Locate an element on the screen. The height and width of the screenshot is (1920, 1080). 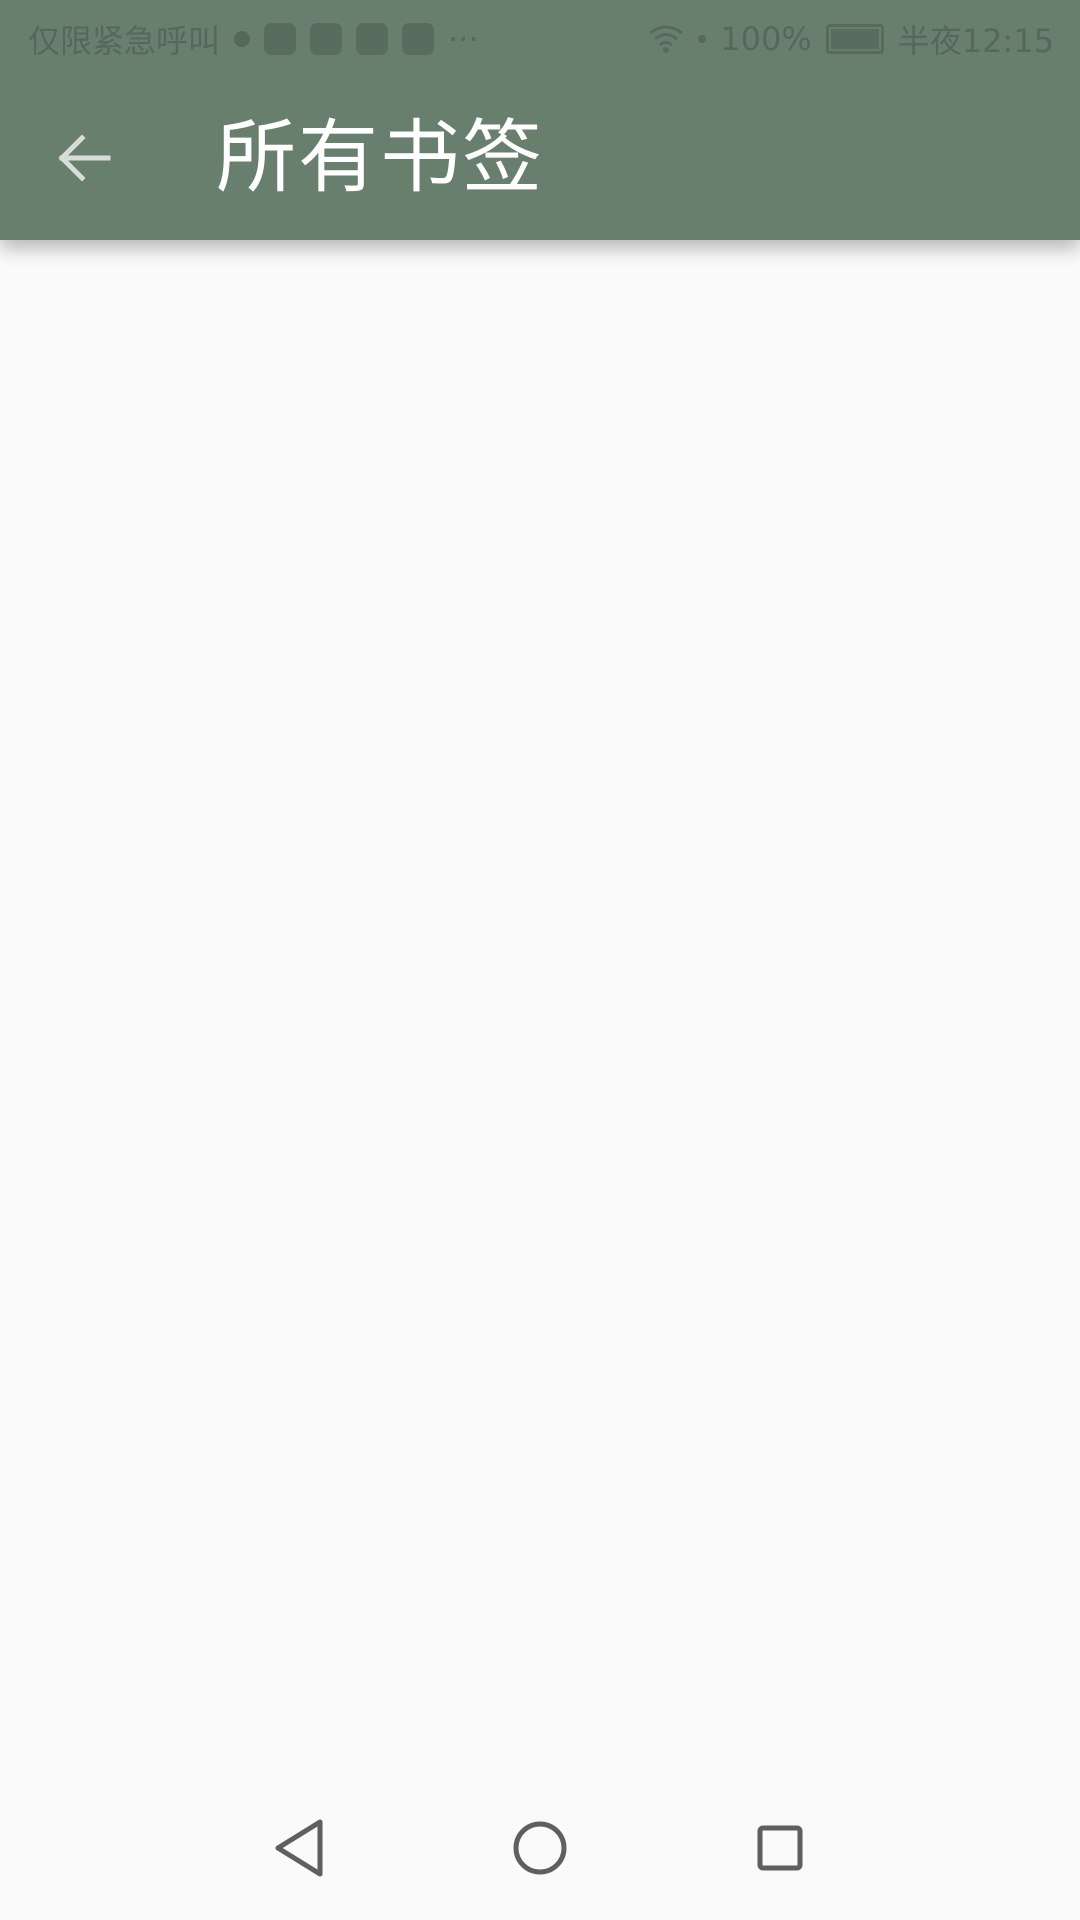
wifi-icon is located at coordinates (666, 39).